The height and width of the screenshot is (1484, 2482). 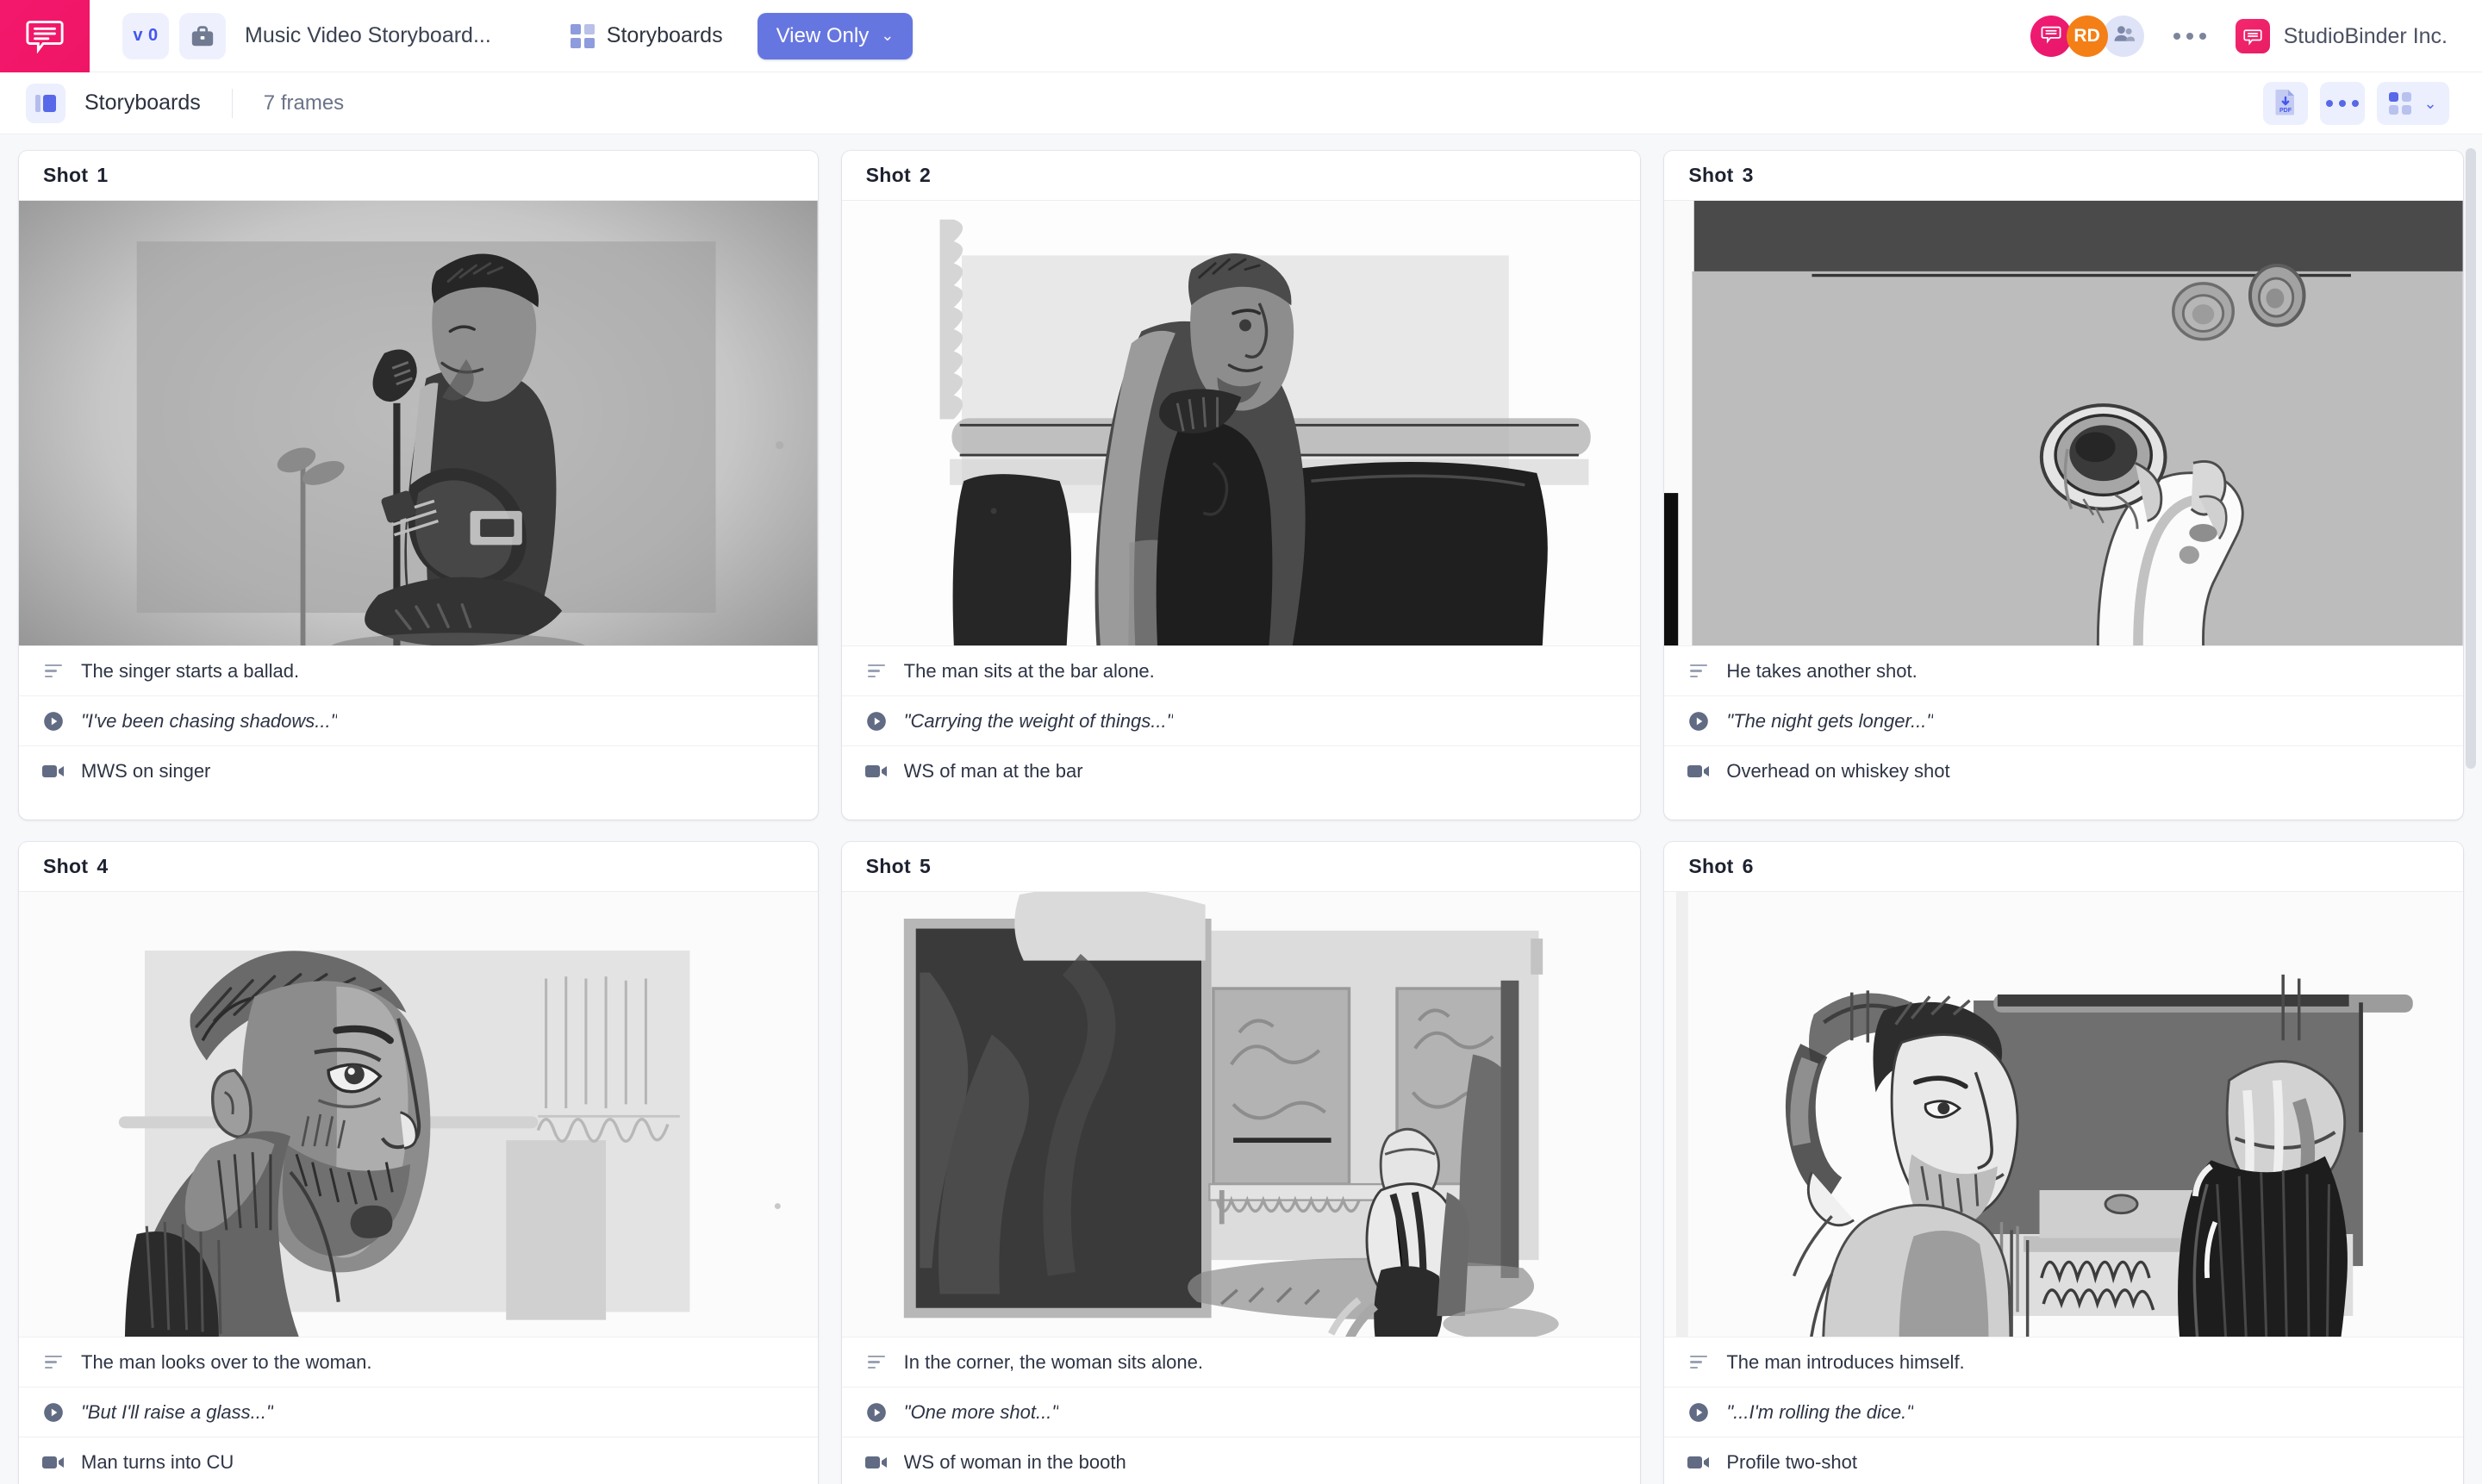 I want to click on studiobinder-speech-logo-icon, so click(x=45, y=36).